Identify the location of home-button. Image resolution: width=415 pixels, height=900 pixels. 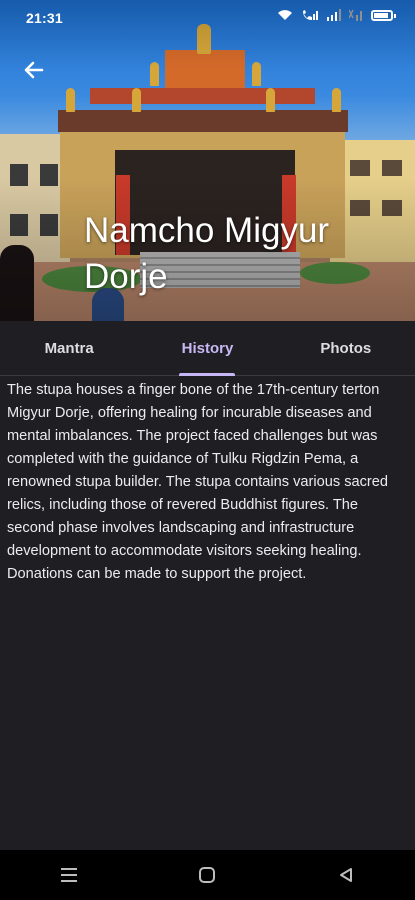
(207, 875).